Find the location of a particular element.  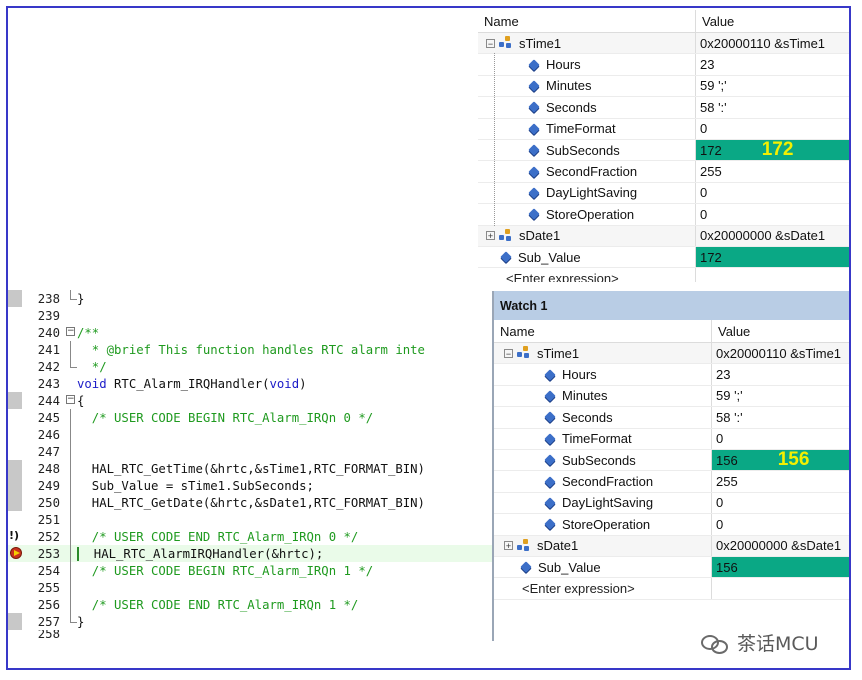

struct-icon is located at coordinates (506, 235).